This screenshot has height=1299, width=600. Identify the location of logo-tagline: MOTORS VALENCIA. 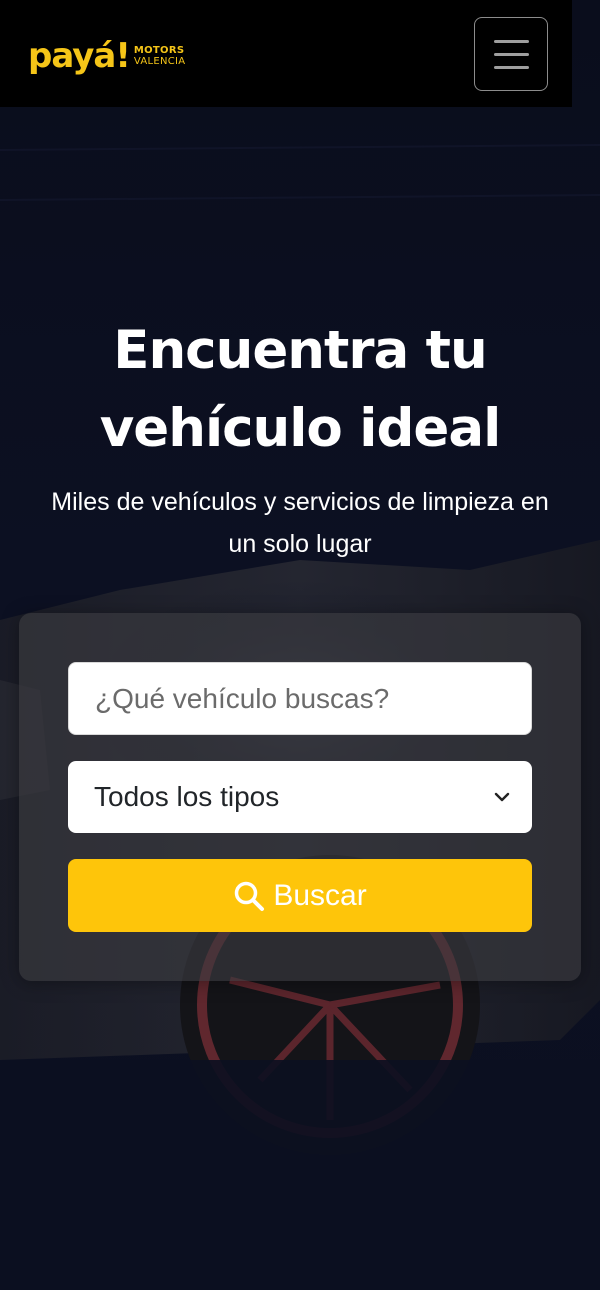
(159, 55).